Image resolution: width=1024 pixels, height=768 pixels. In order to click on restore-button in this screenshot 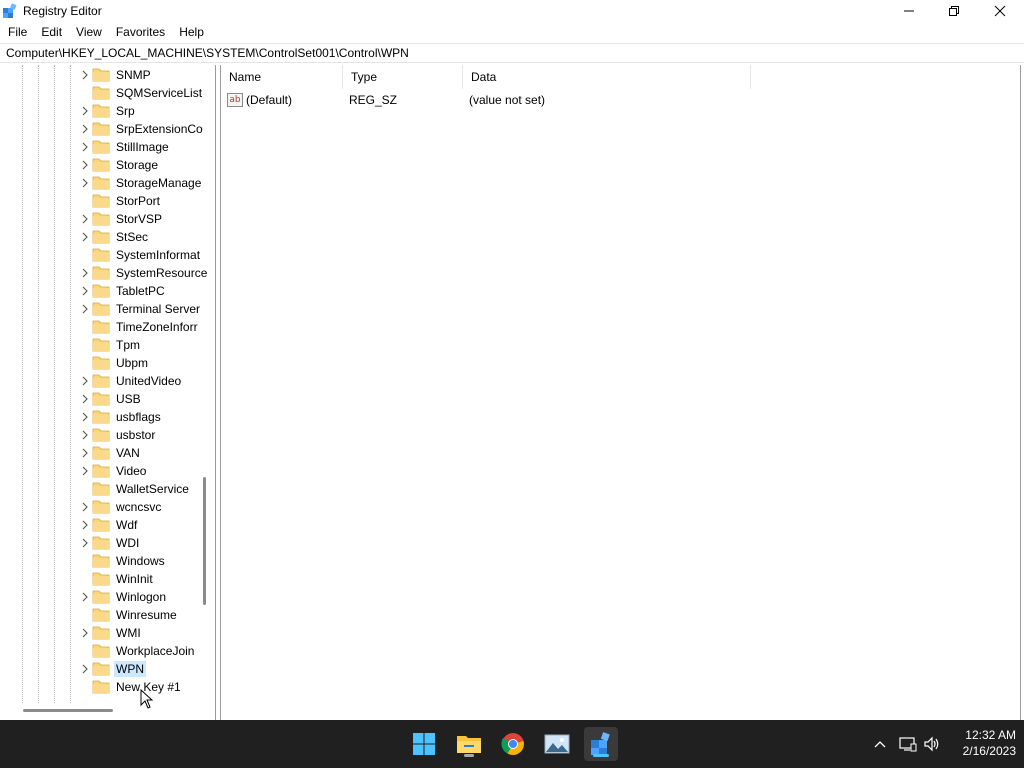, I will do `click(953, 11)`.